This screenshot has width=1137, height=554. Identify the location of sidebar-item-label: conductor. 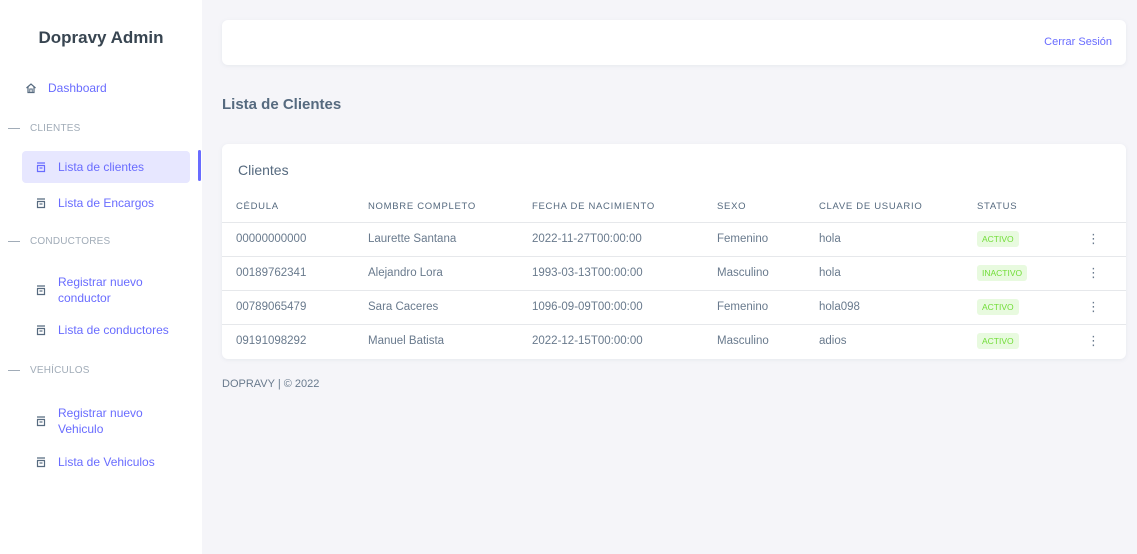
(84, 298).